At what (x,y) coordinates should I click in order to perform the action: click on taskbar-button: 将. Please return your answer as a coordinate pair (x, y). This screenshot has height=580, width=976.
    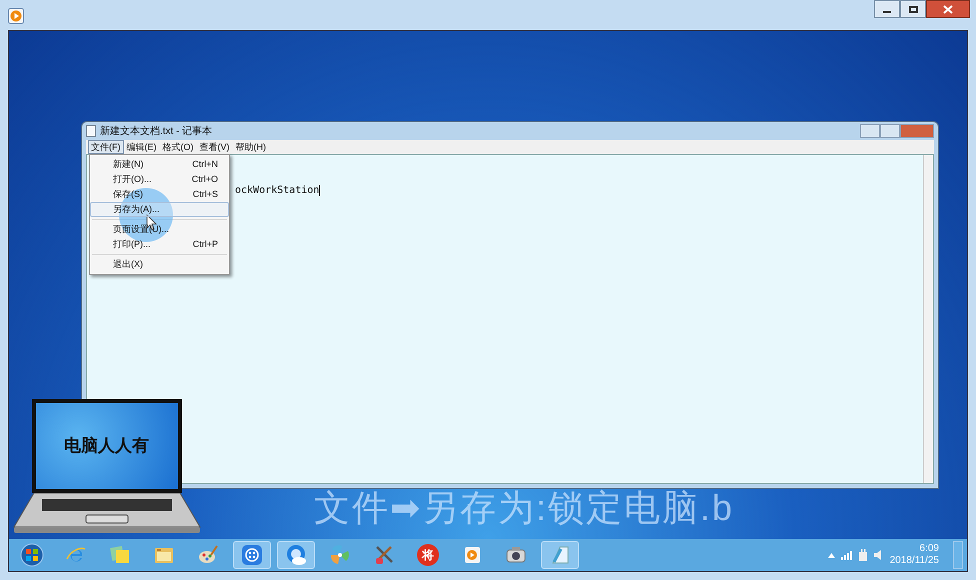
    Looking at the image, I should click on (428, 555).